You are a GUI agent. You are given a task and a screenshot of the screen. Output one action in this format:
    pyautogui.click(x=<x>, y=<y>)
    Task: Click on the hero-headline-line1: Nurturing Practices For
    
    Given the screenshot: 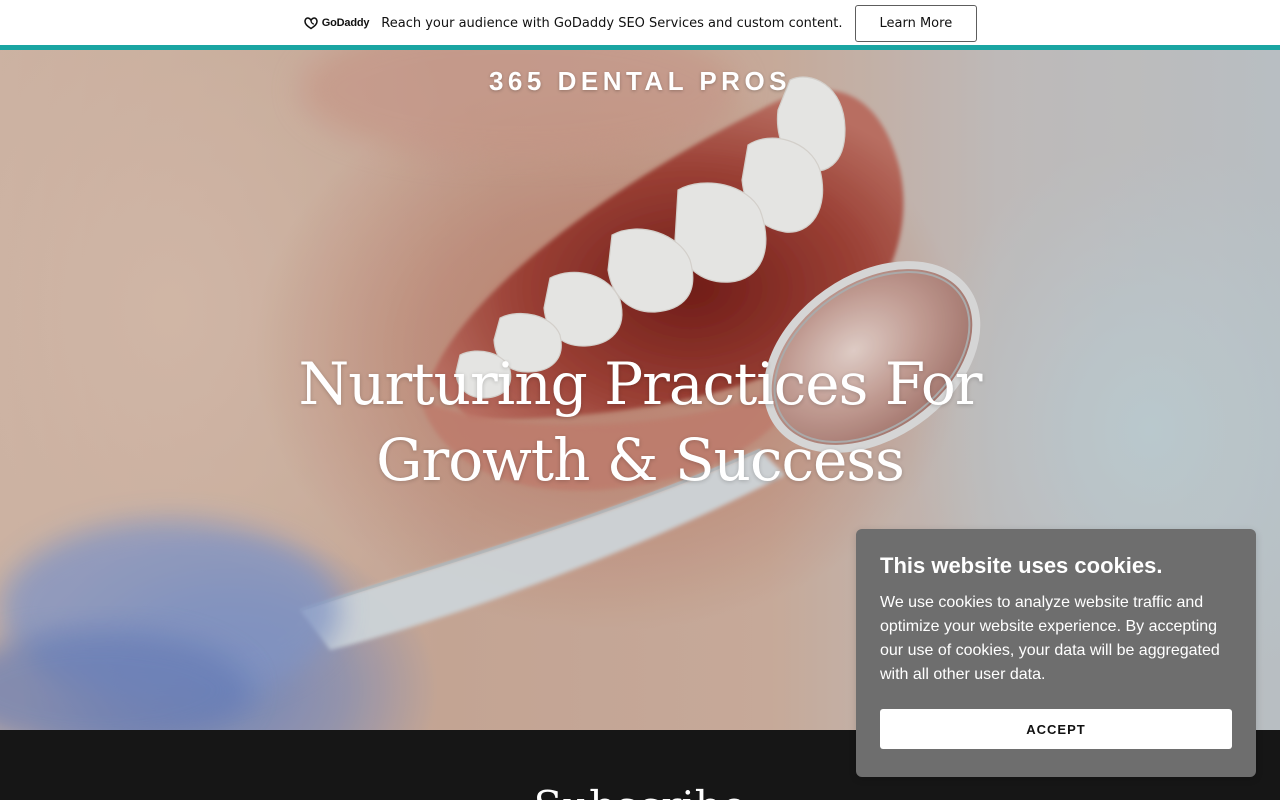 What is the action you would take?
    pyautogui.click(x=640, y=384)
    